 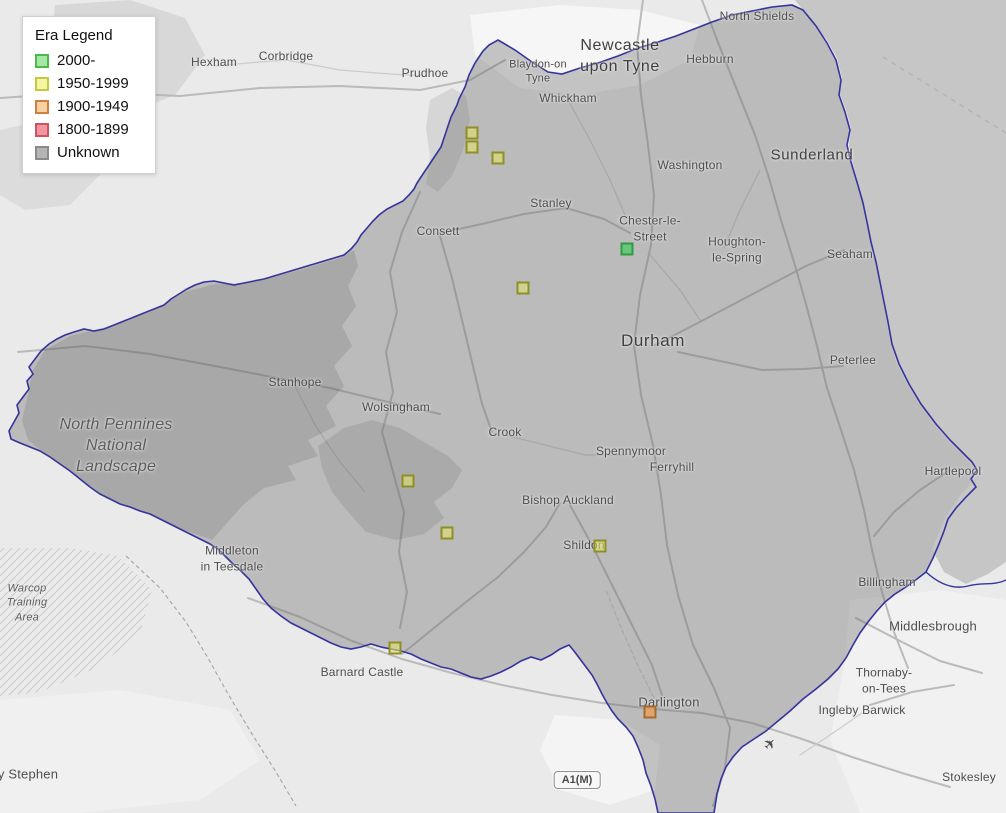 What do you see at coordinates (42, 152) in the screenshot?
I see `legend-swatch-Unknown` at bounding box center [42, 152].